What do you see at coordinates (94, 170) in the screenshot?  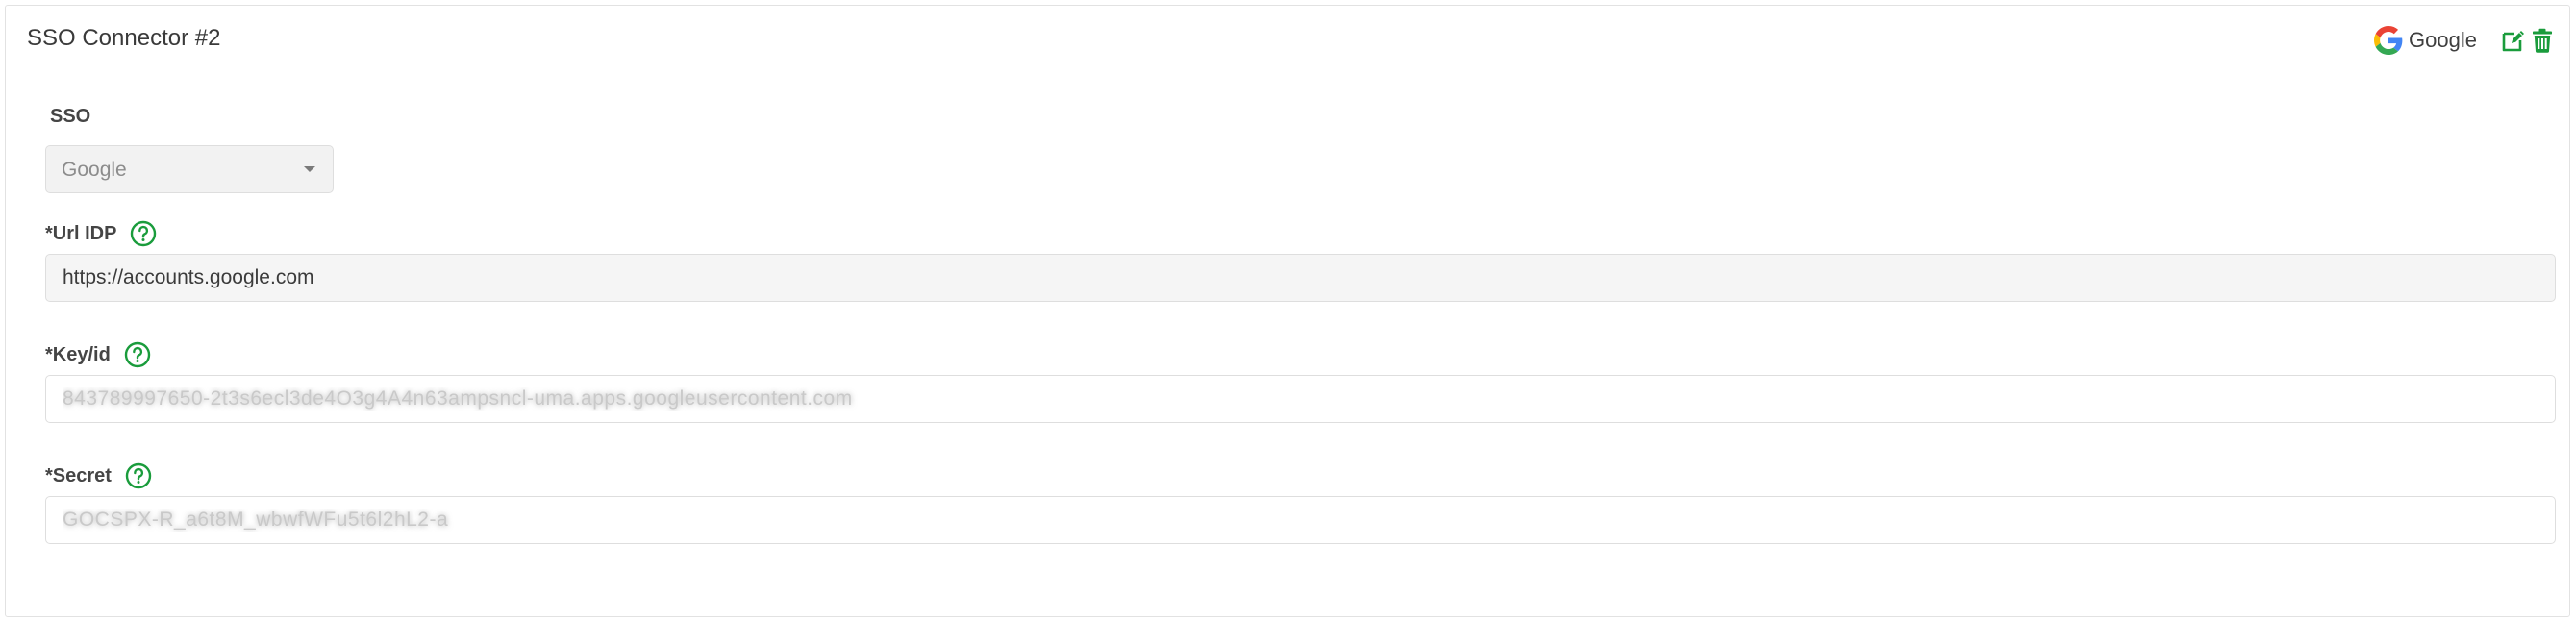 I see `sso-select-value: Google` at bounding box center [94, 170].